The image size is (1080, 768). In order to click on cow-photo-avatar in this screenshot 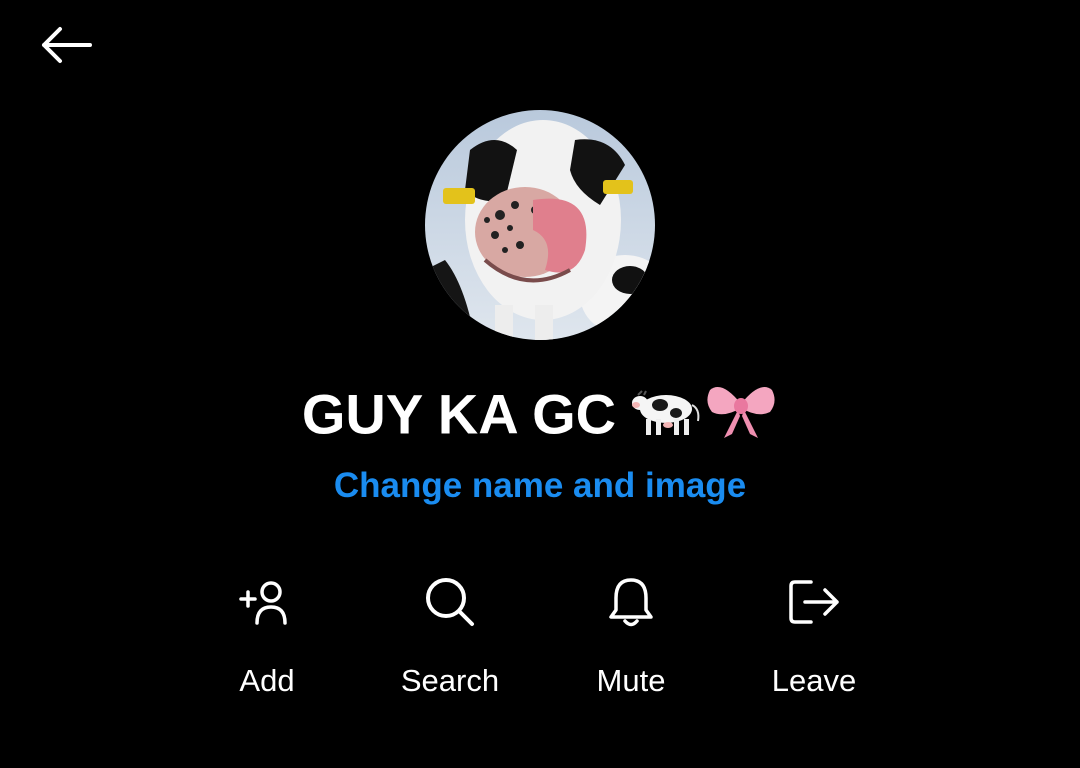, I will do `click(540, 225)`.